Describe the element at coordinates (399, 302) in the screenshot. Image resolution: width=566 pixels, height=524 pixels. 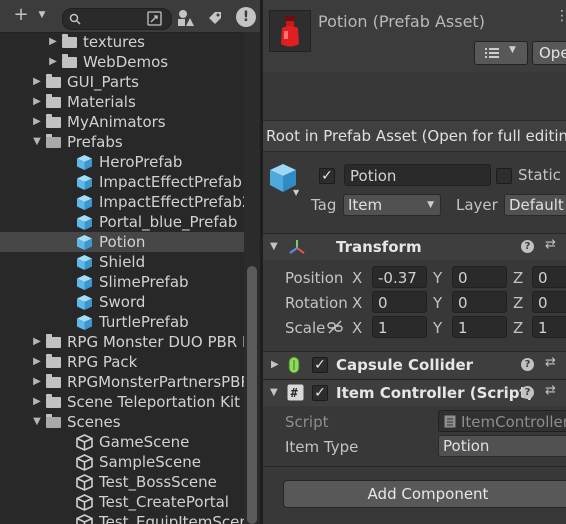
I see `rotation-x-field: 0` at that location.